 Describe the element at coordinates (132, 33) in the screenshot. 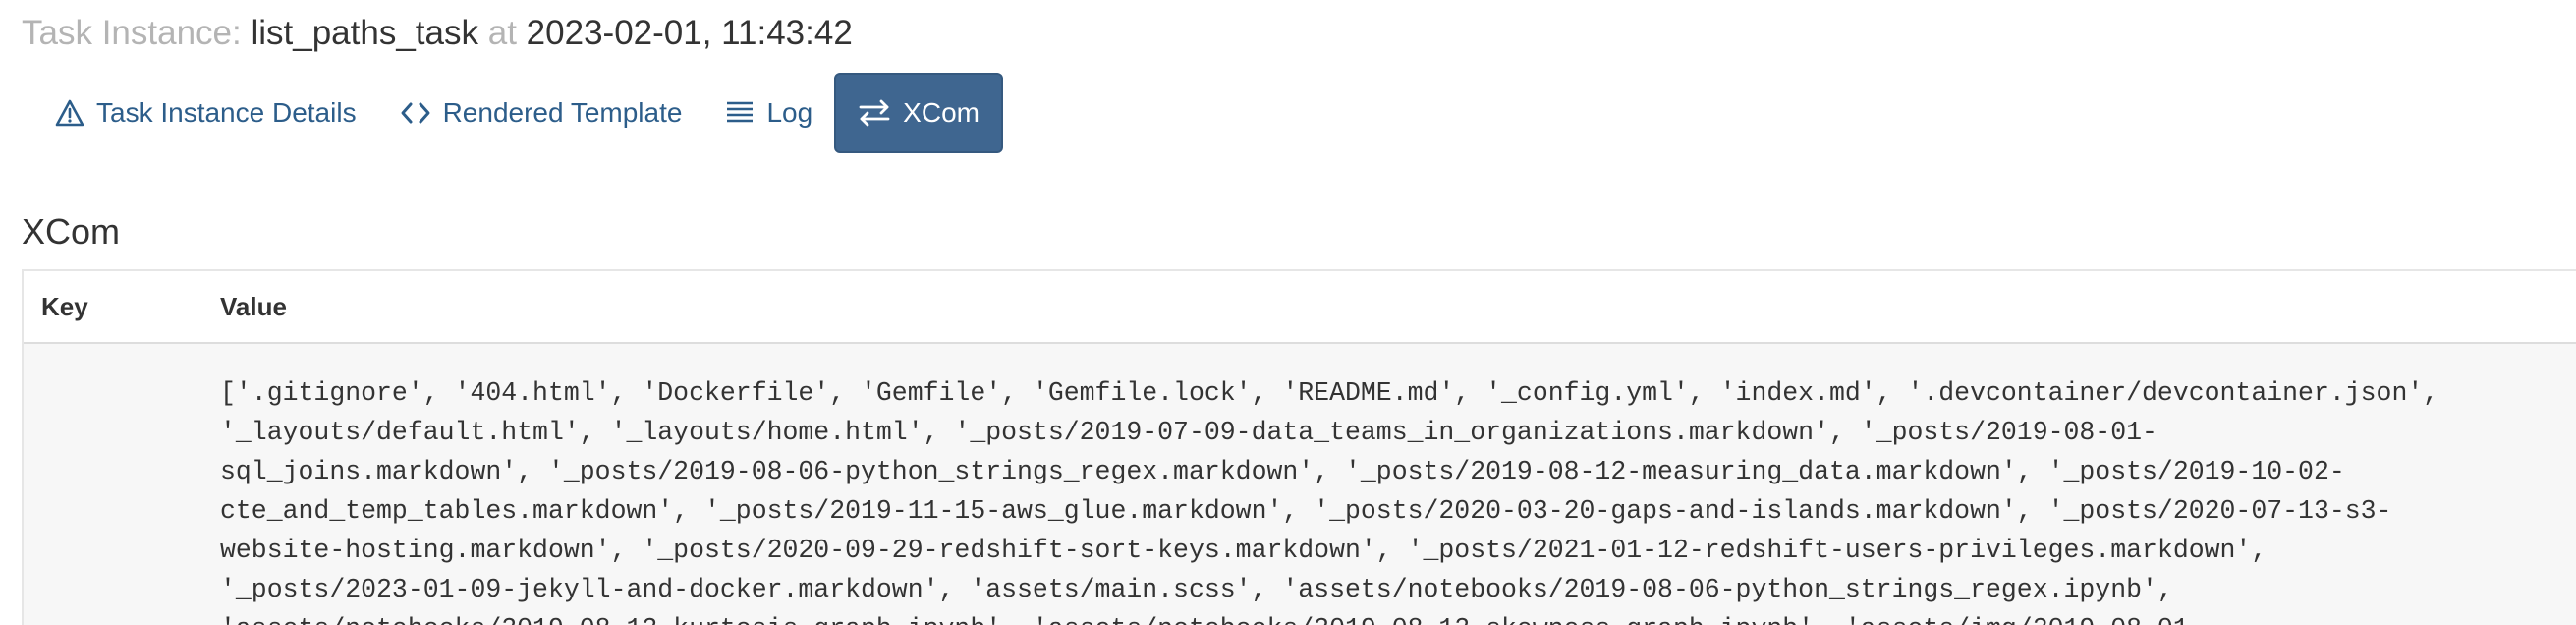

I see `title-prefix: Task Instance:` at that location.